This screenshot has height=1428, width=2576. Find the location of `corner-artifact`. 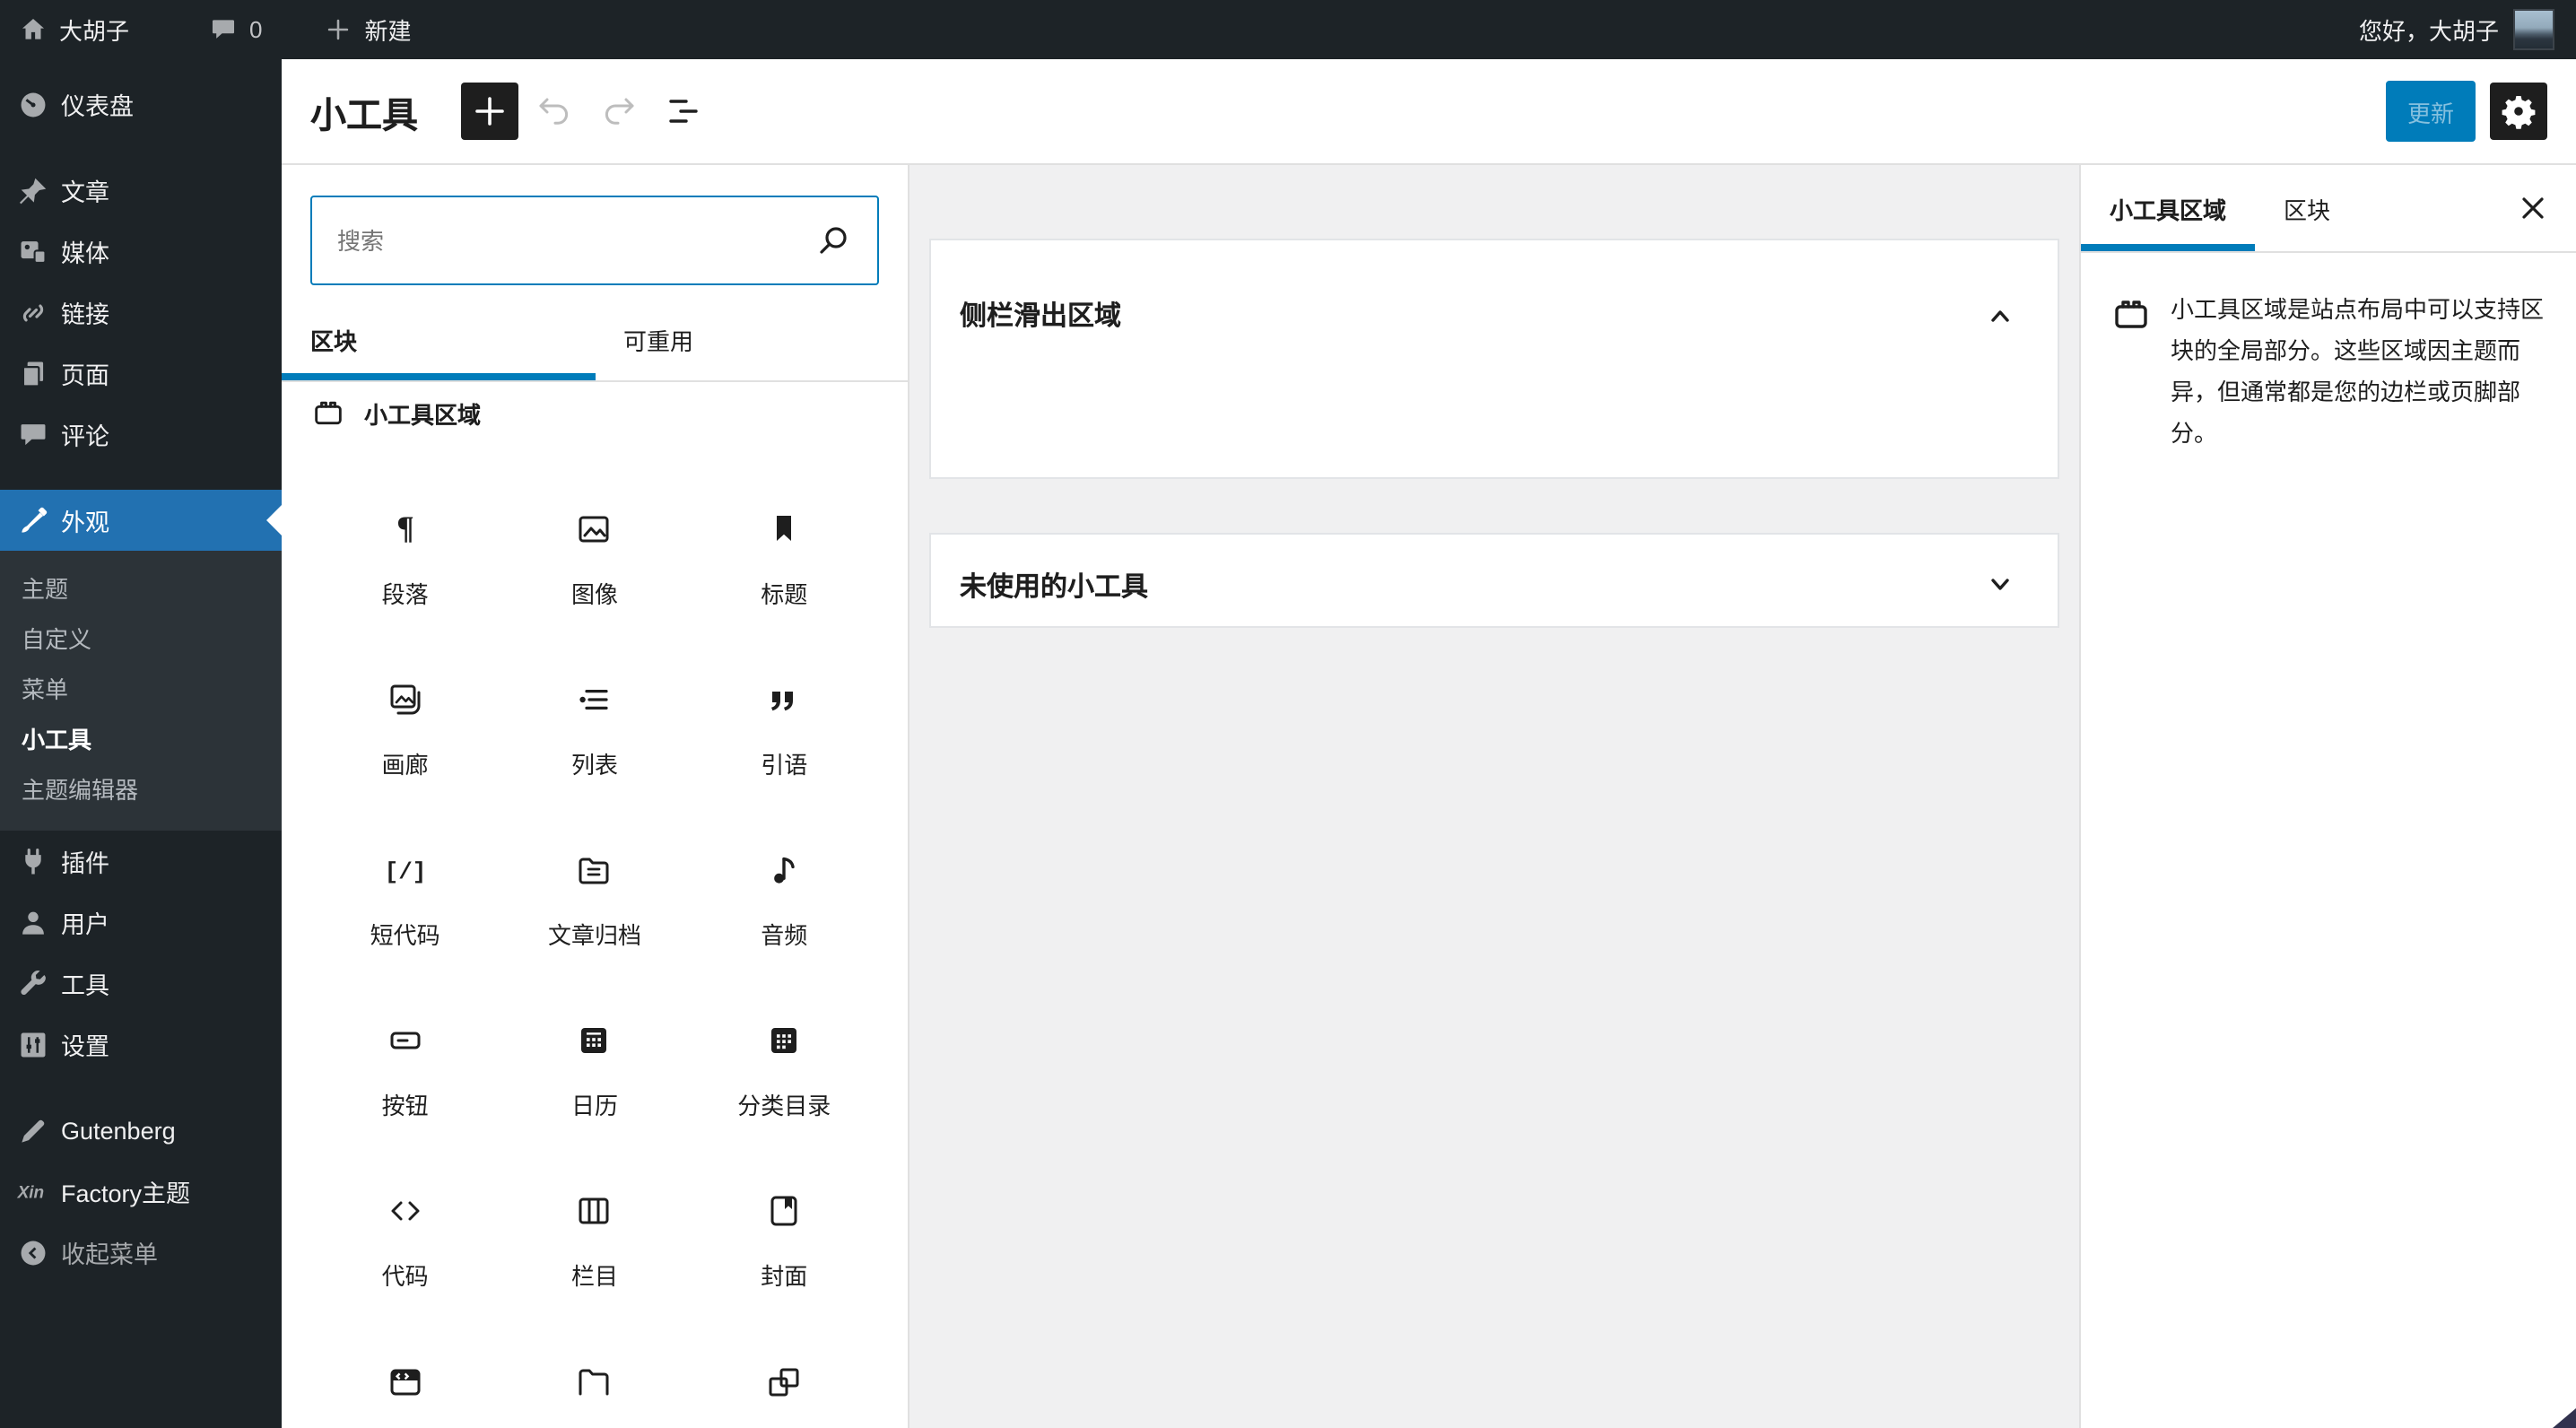

corner-artifact is located at coordinates (2564, 1418).